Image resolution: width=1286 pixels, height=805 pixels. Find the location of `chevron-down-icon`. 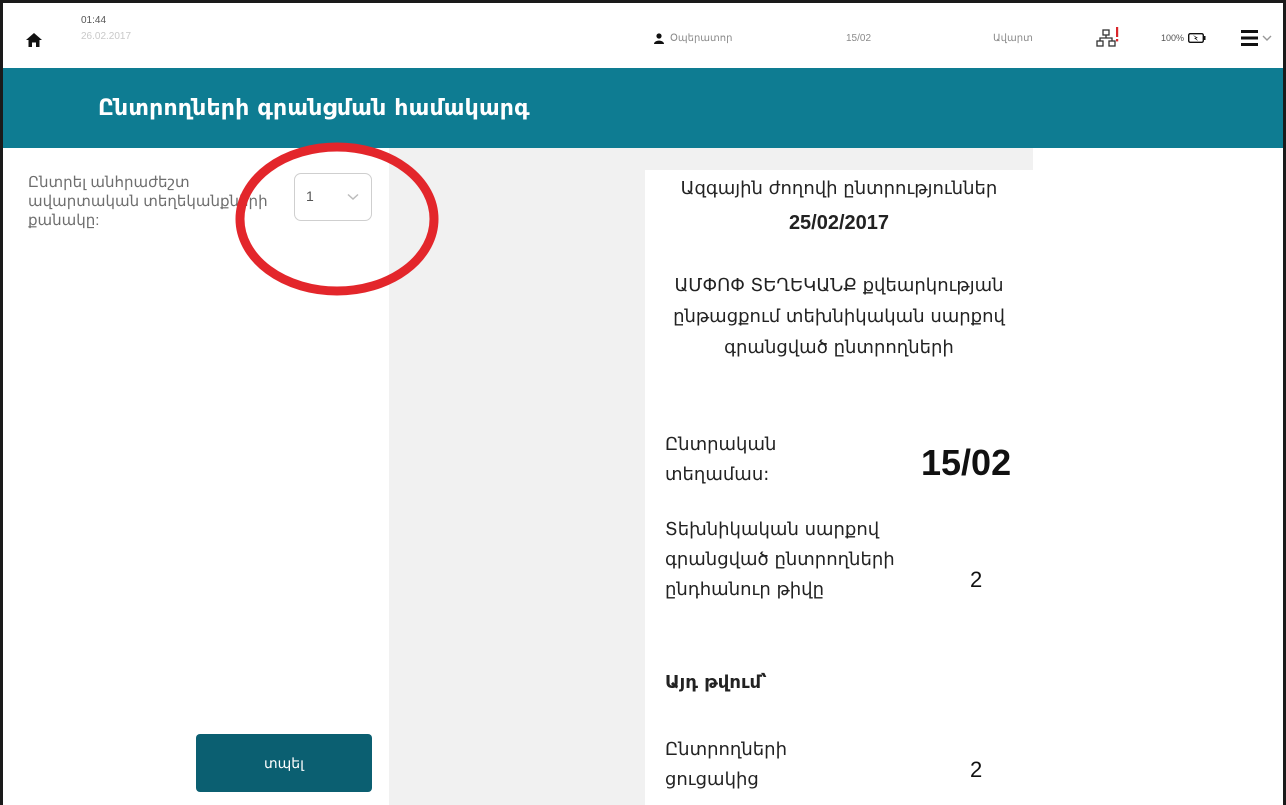

chevron-down-icon is located at coordinates (1267, 38).